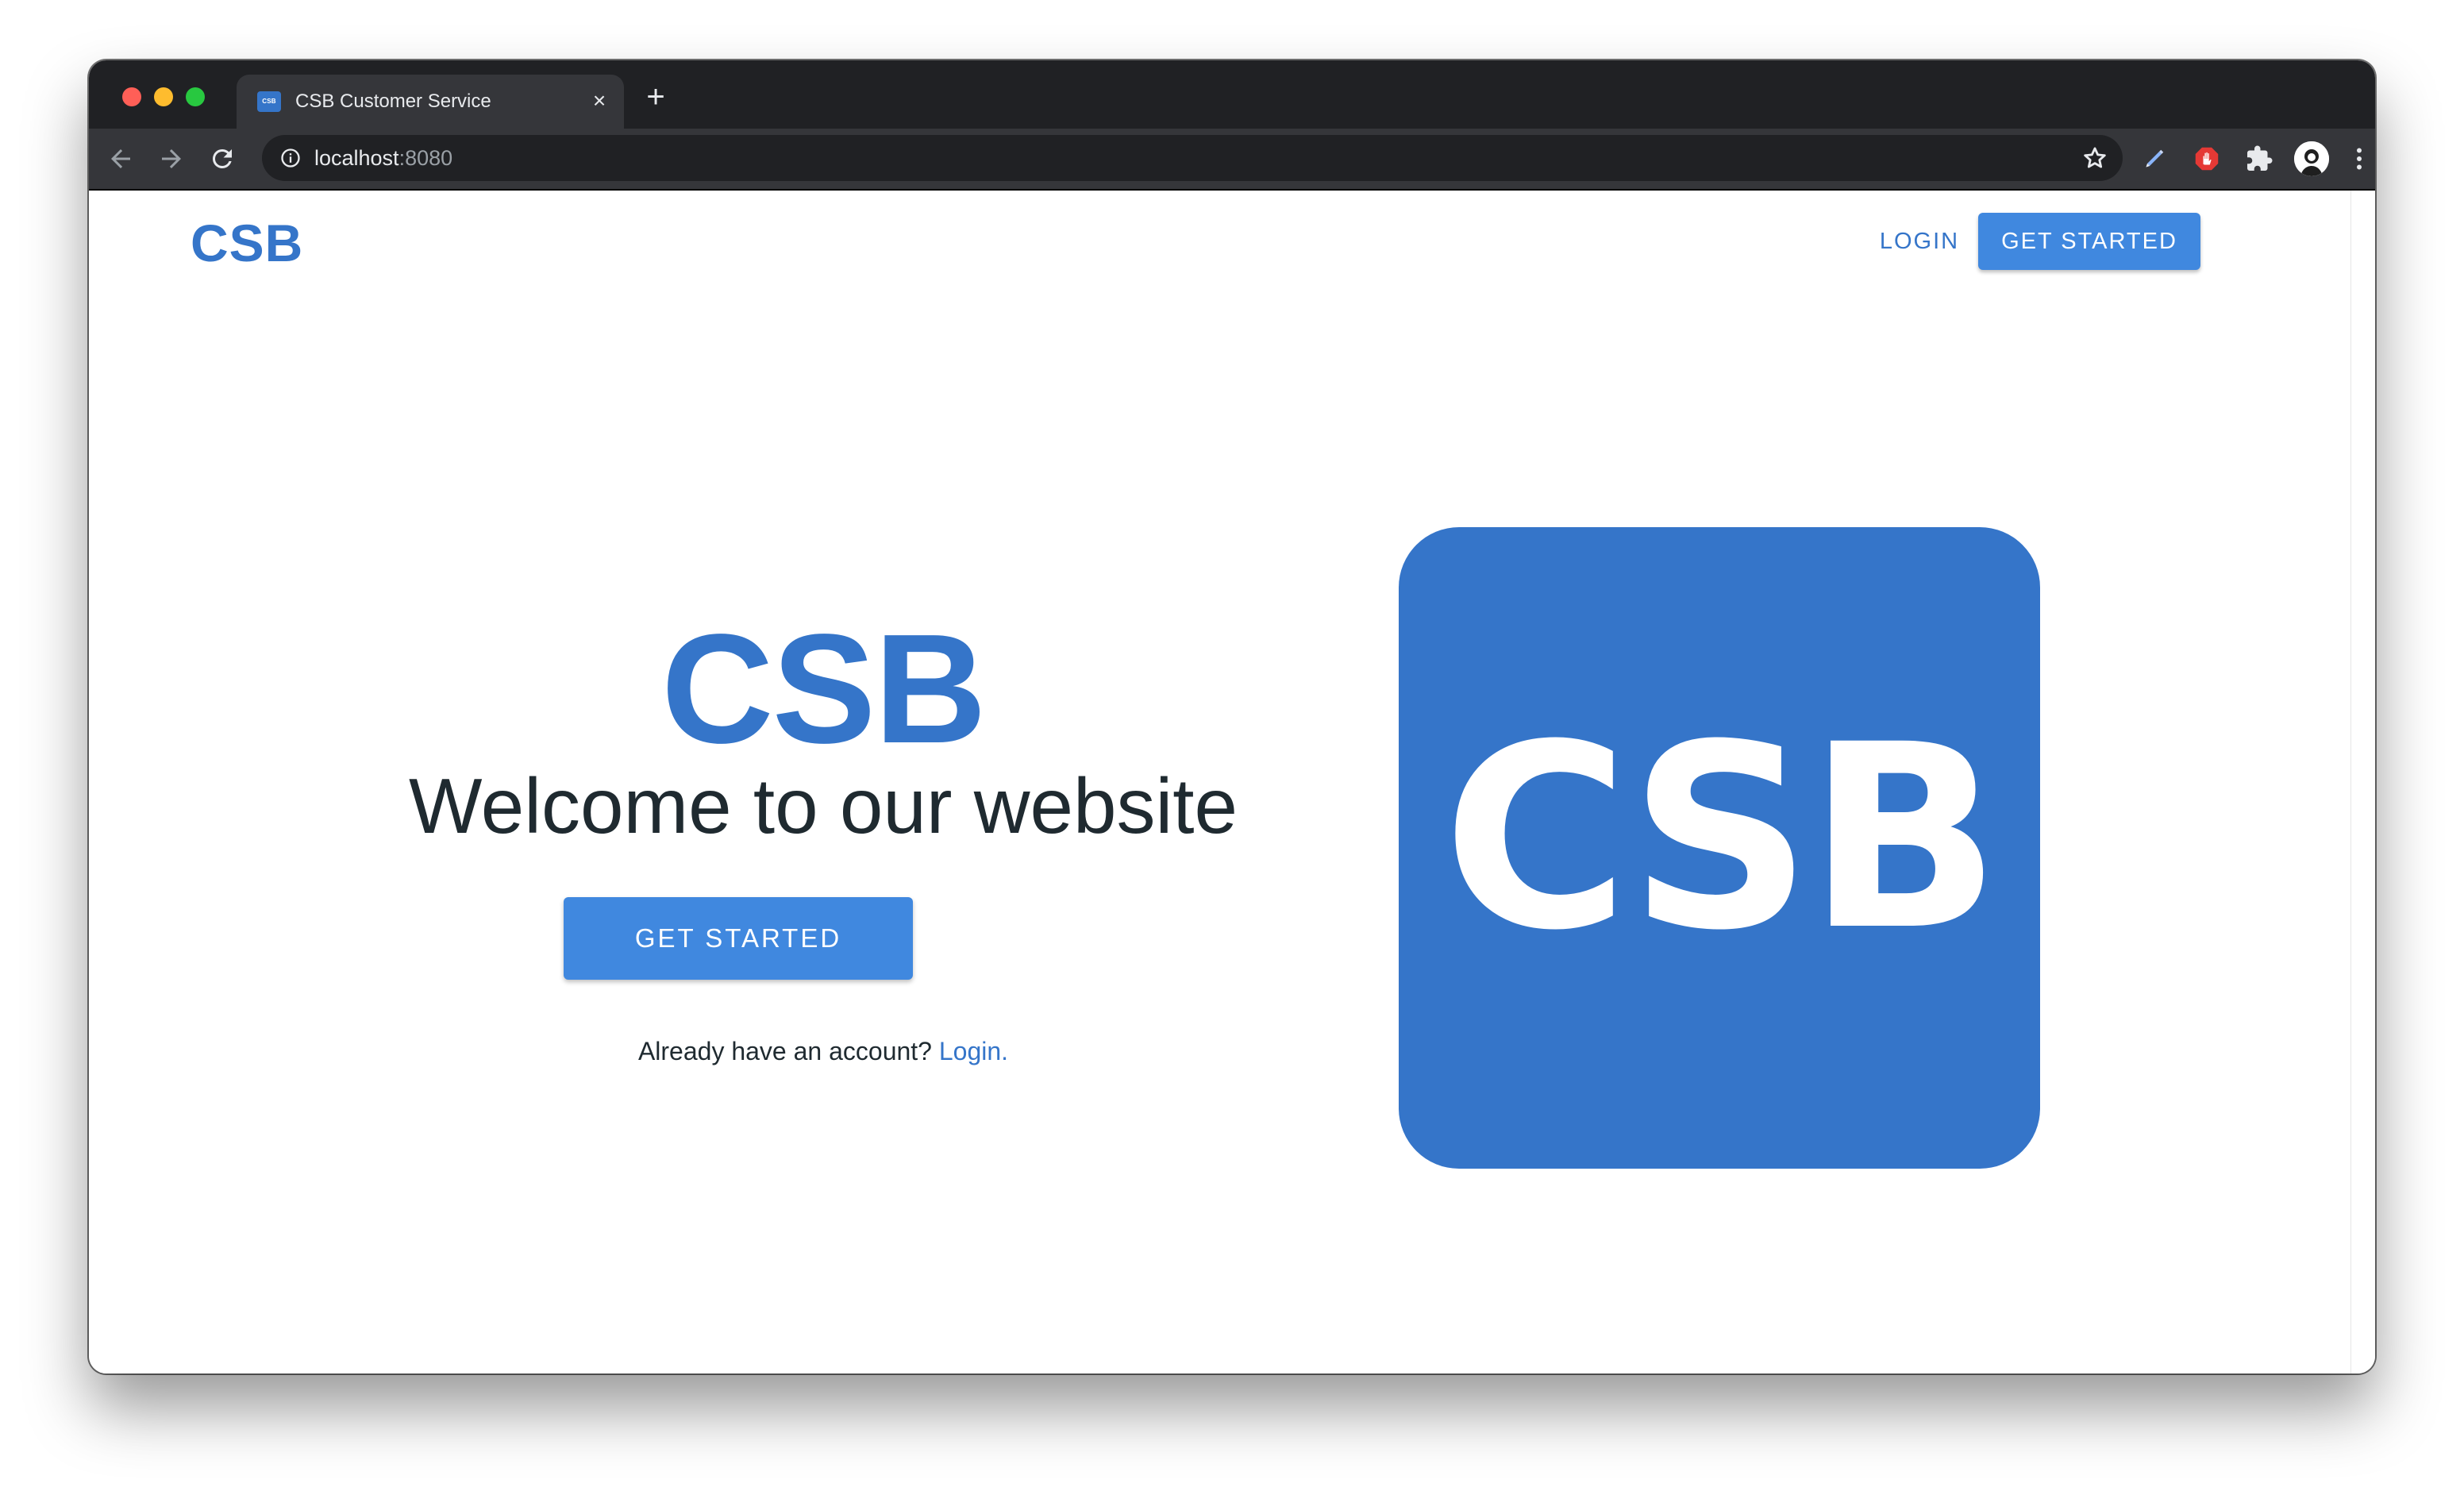 This screenshot has height=1491, width=2464. I want to click on favicon-icon: CSB, so click(269, 102).